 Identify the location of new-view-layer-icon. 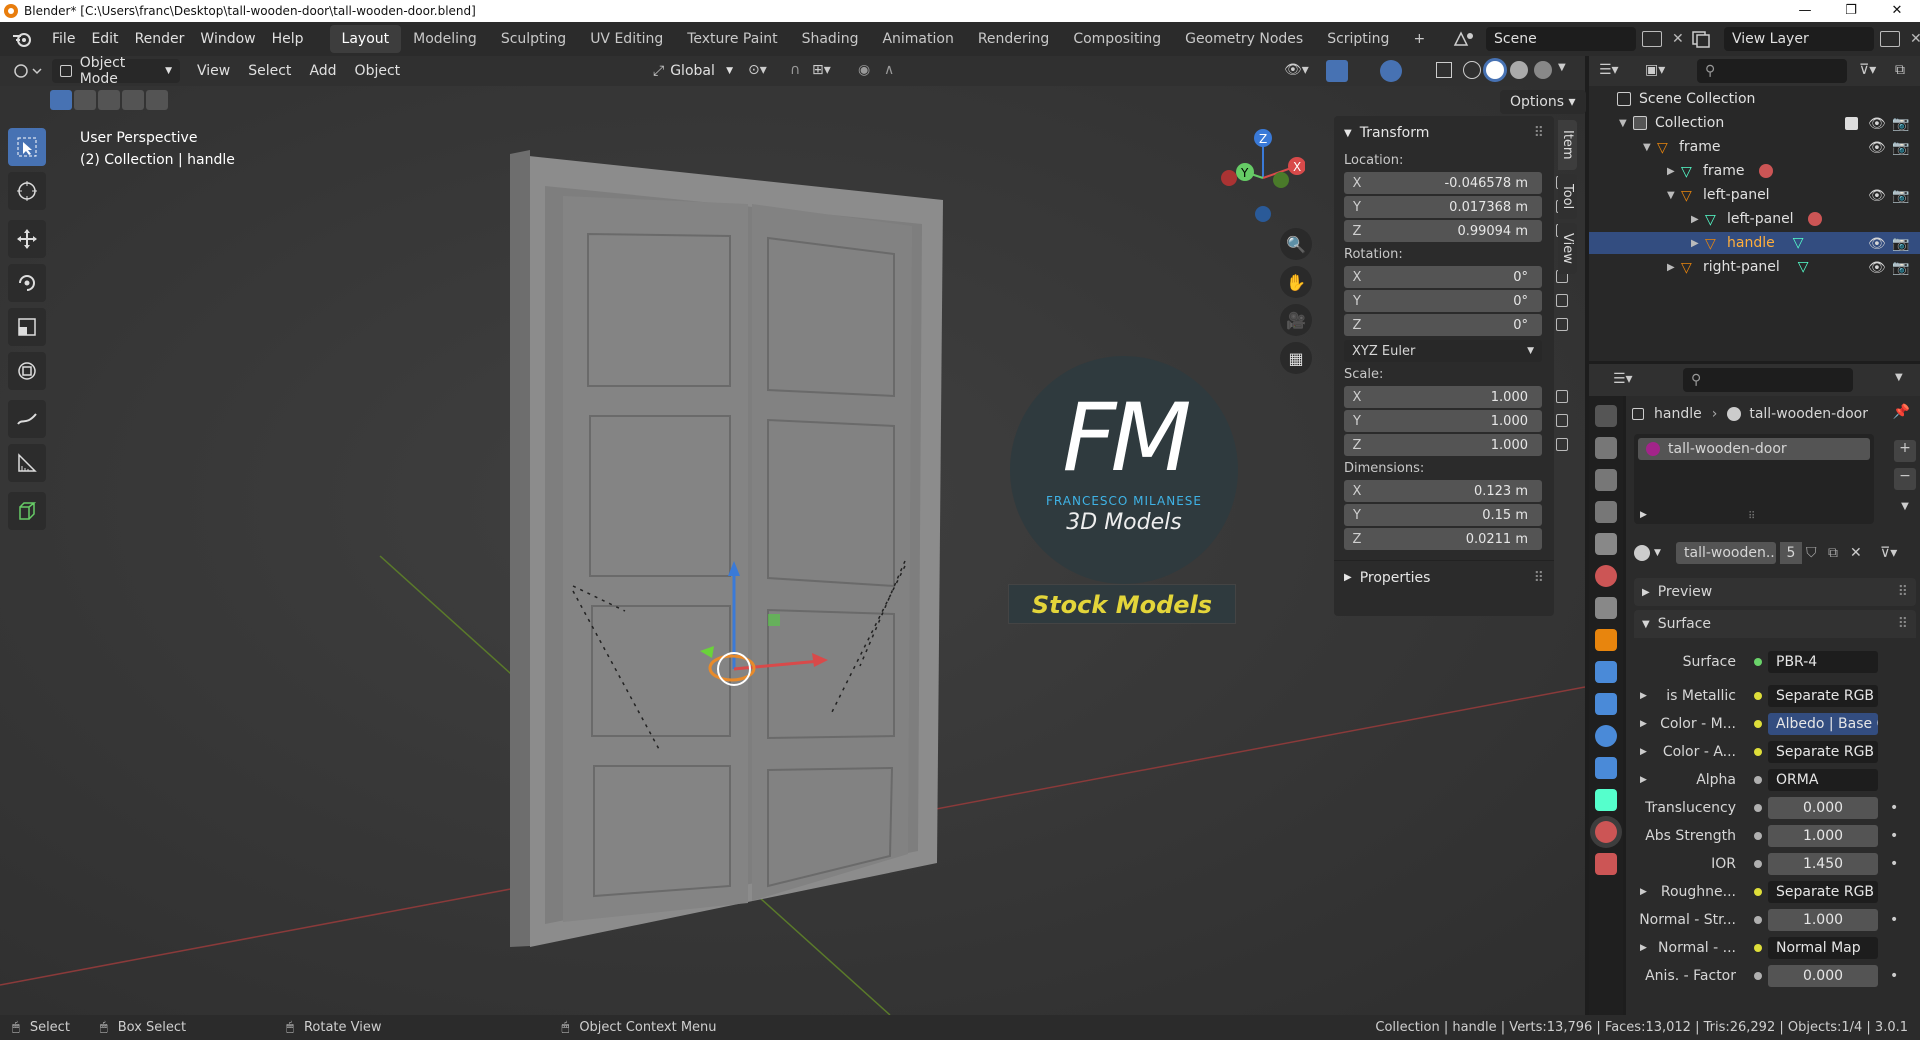
(1890, 39).